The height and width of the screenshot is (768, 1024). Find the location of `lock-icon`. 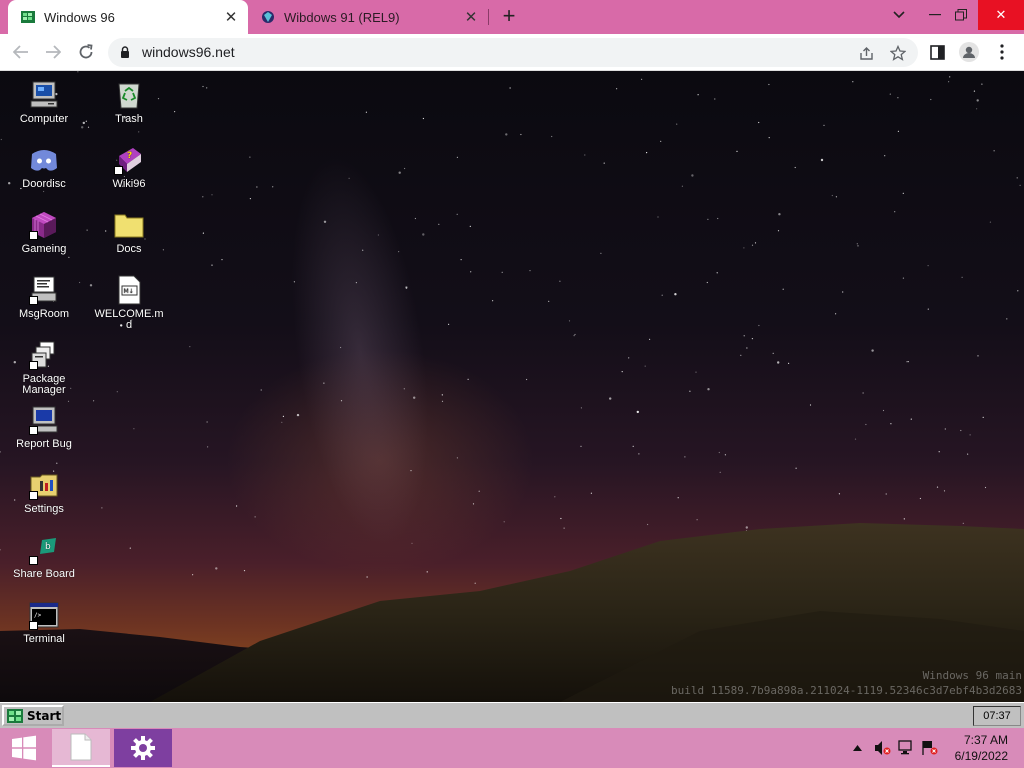

lock-icon is located at coordinates (125, 52).